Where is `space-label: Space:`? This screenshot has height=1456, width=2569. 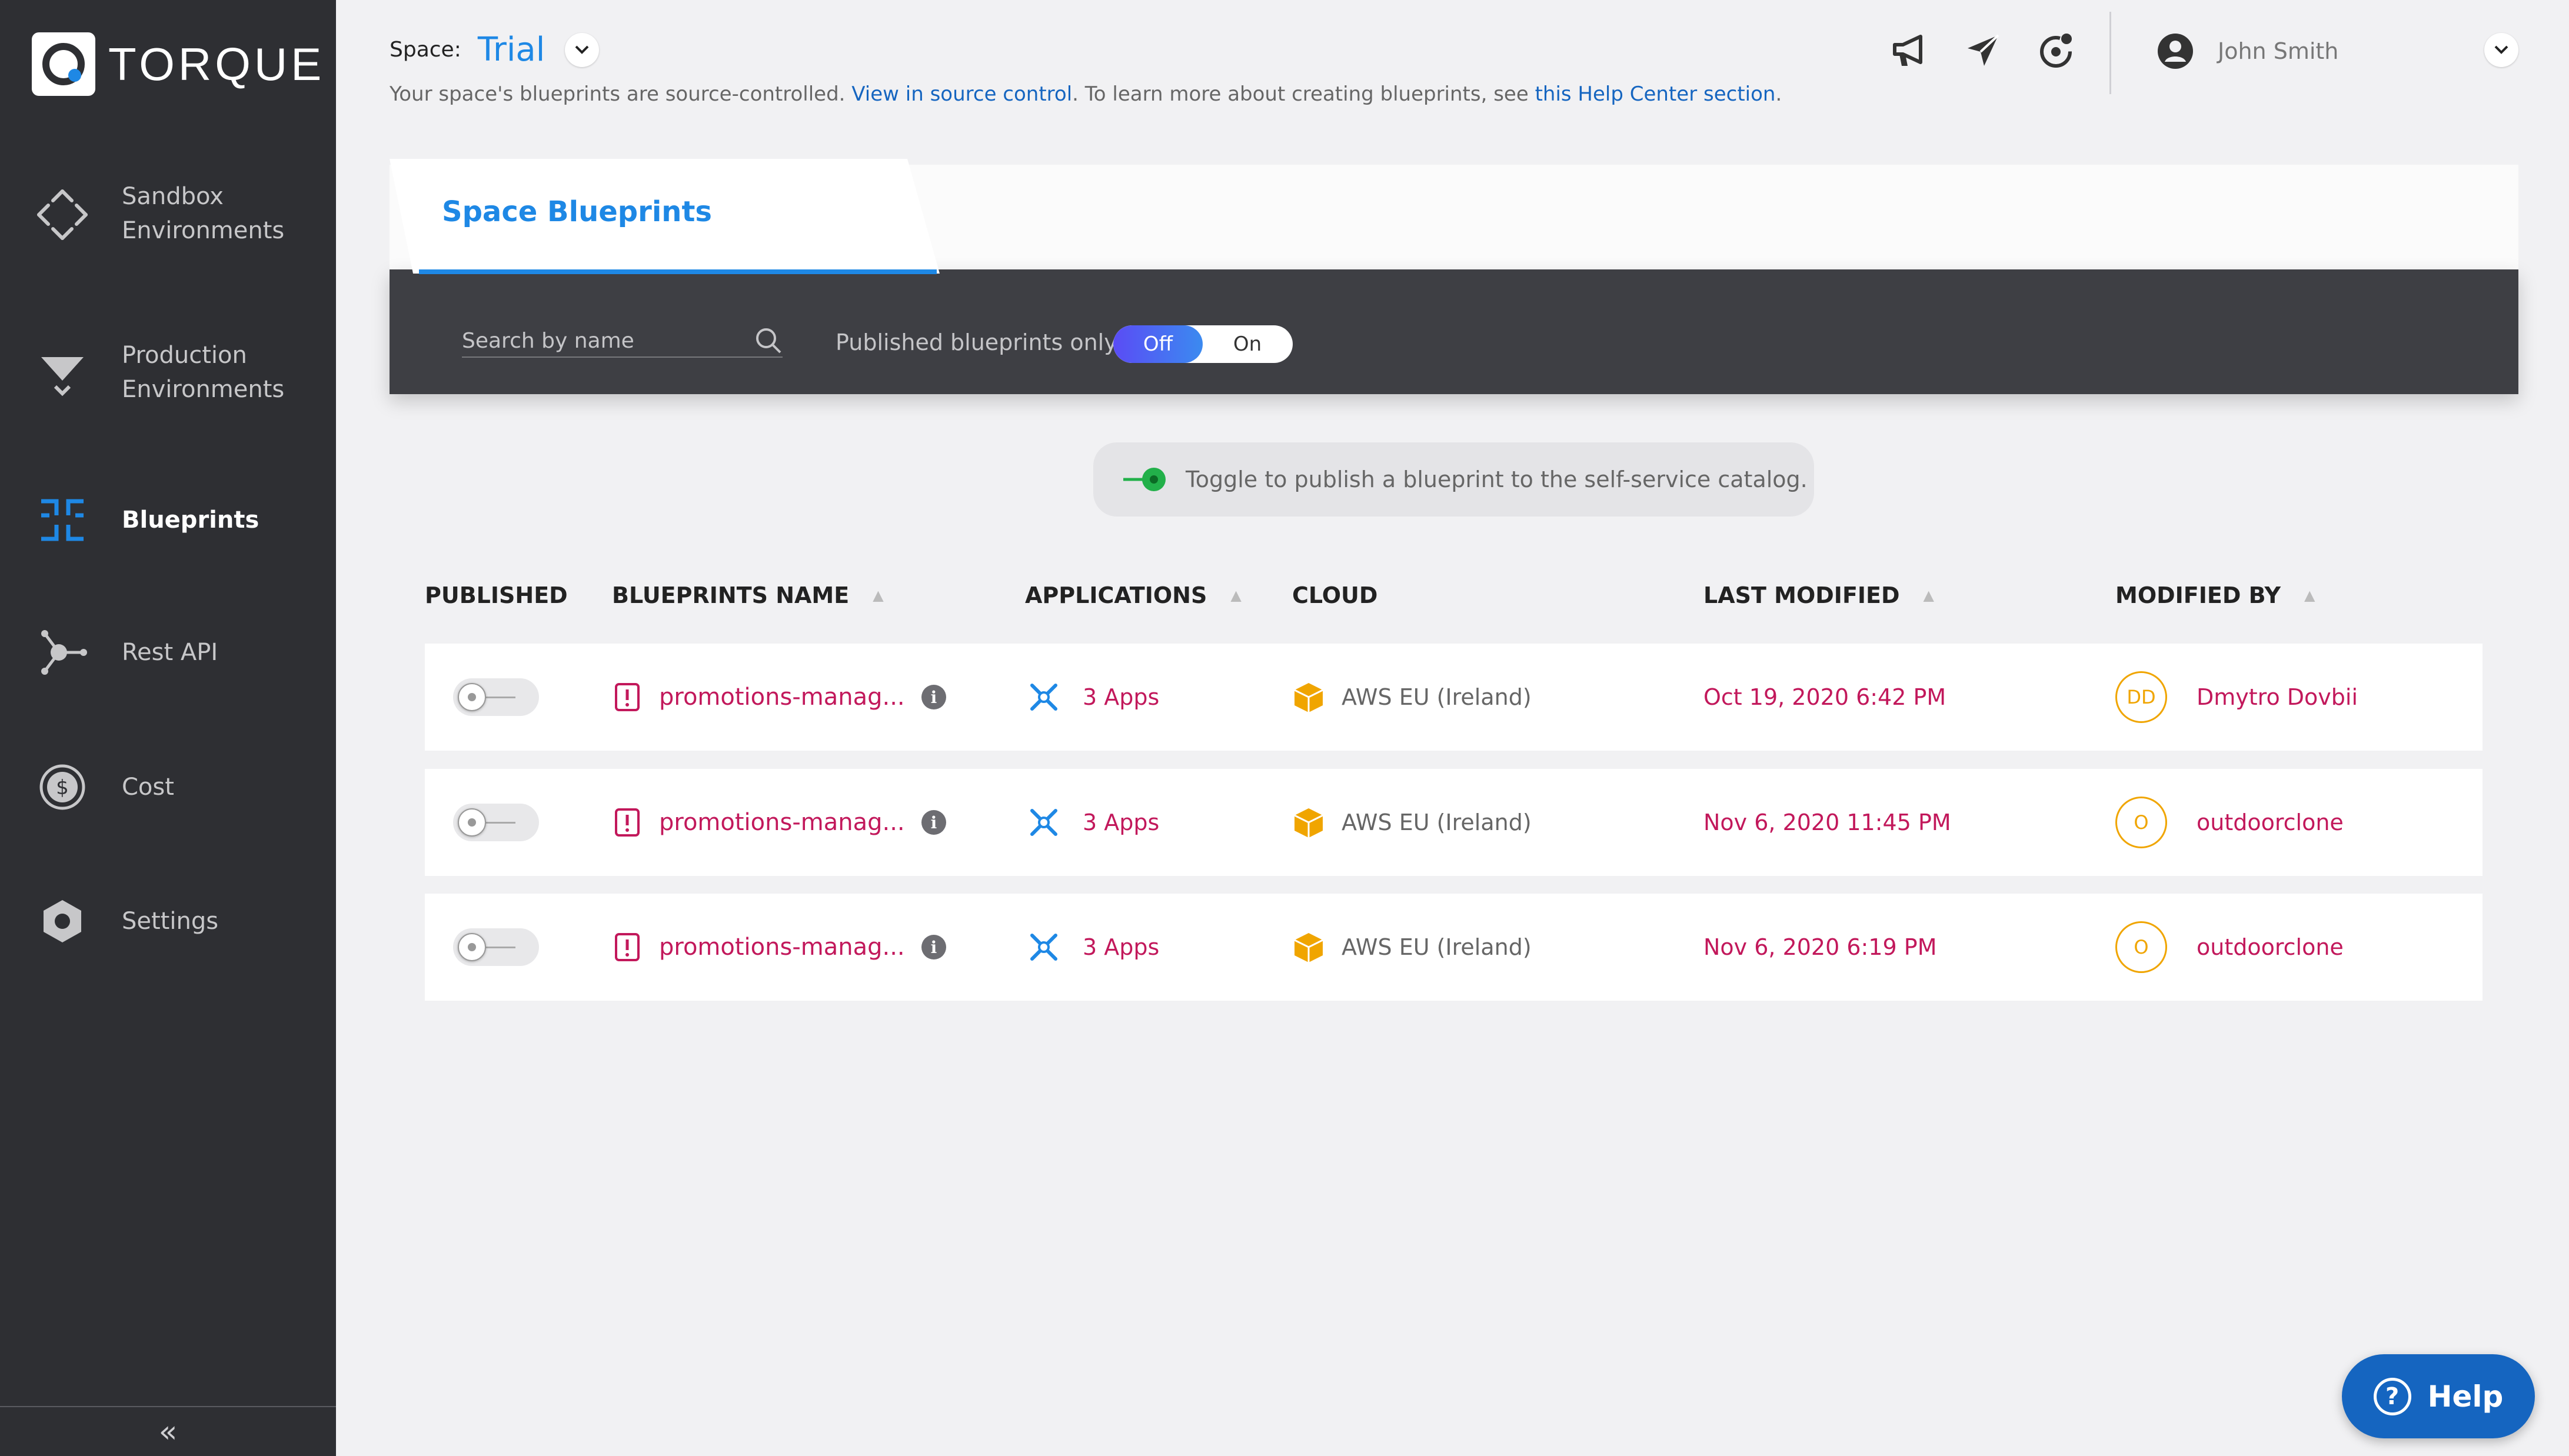
space-label: Space: is located at coordinates (426, 50).